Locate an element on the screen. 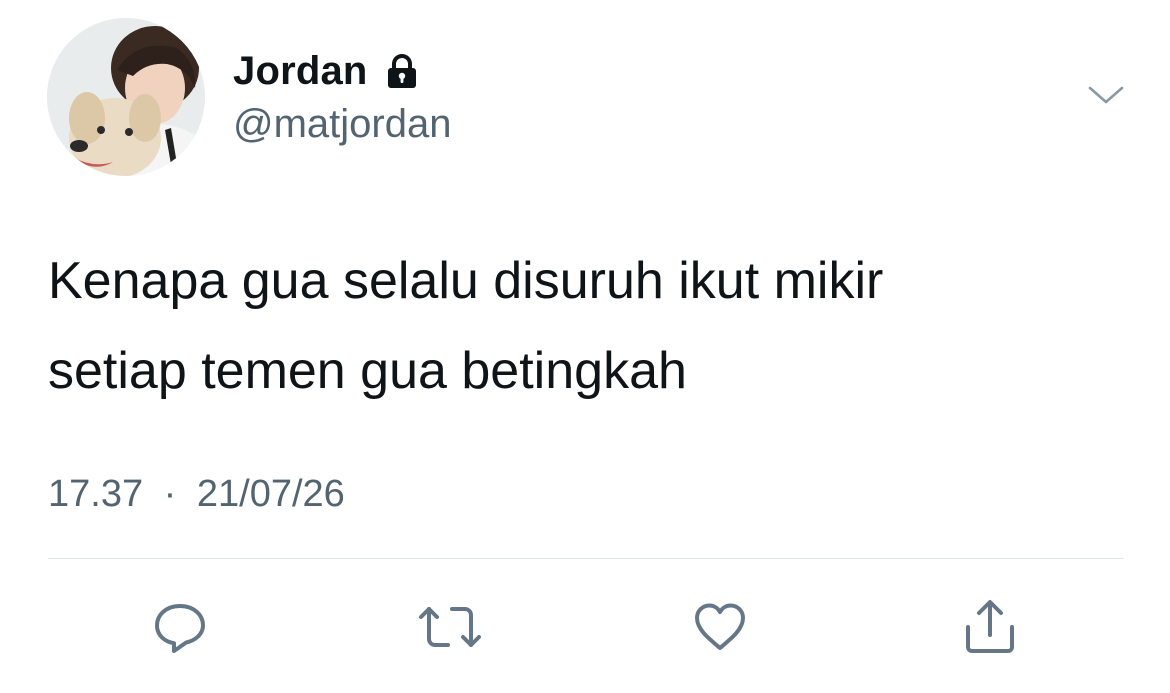  tweet-text-line: setiap temen gua betingkah is located at coordinates (367, 371).